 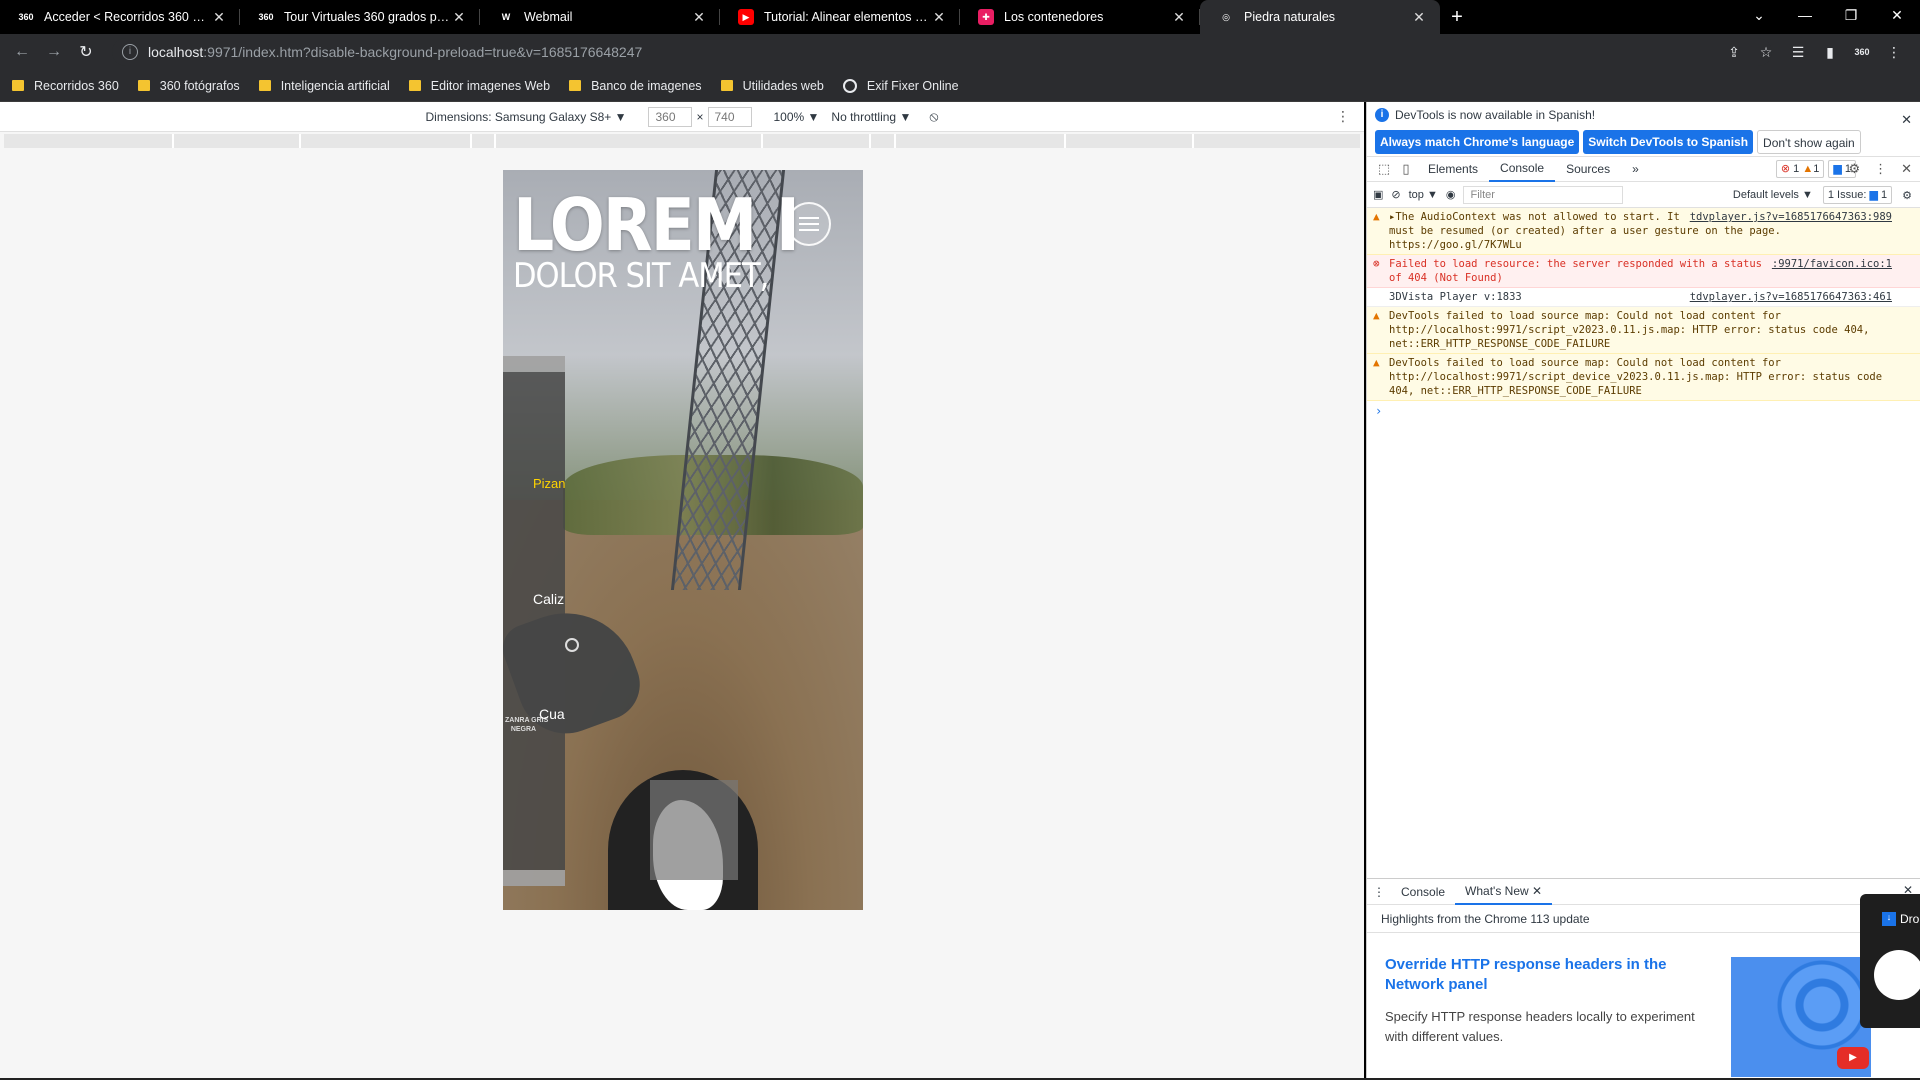 I want to click on context-select: top ▼, so click(x=1423, y=195).